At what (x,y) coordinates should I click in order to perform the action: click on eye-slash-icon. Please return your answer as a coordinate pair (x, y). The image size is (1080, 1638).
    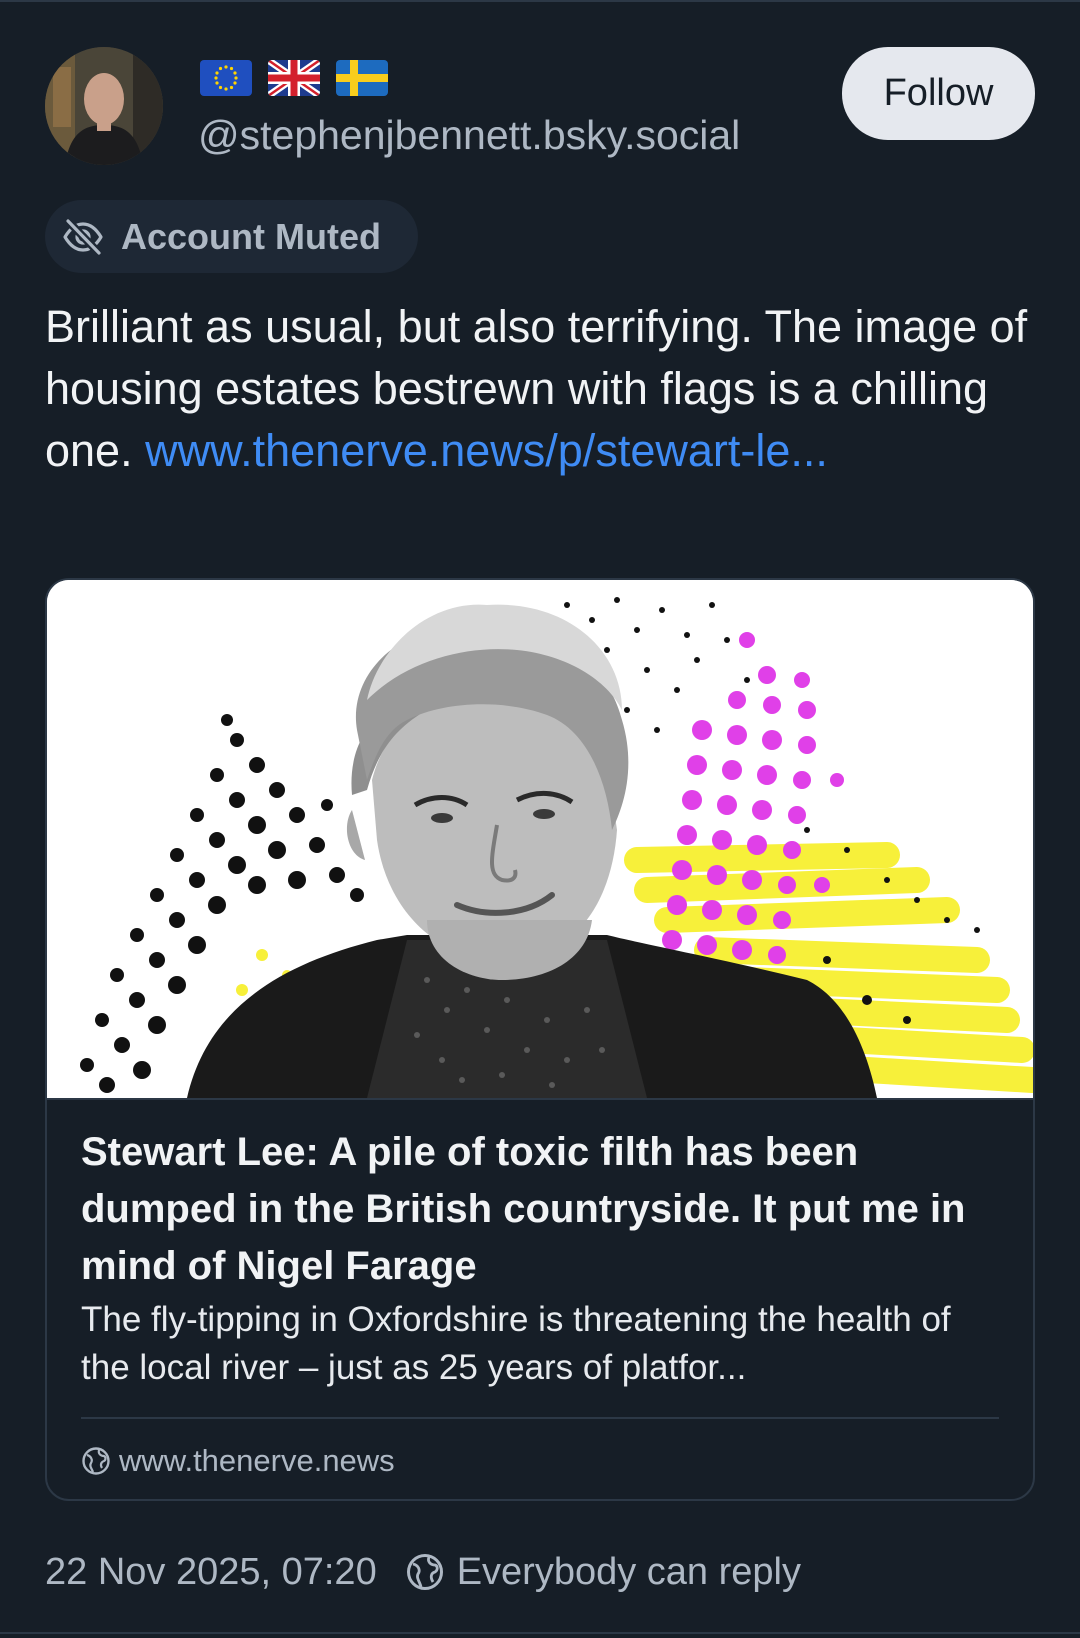
    Looking at the image, I should click on (83, 236).